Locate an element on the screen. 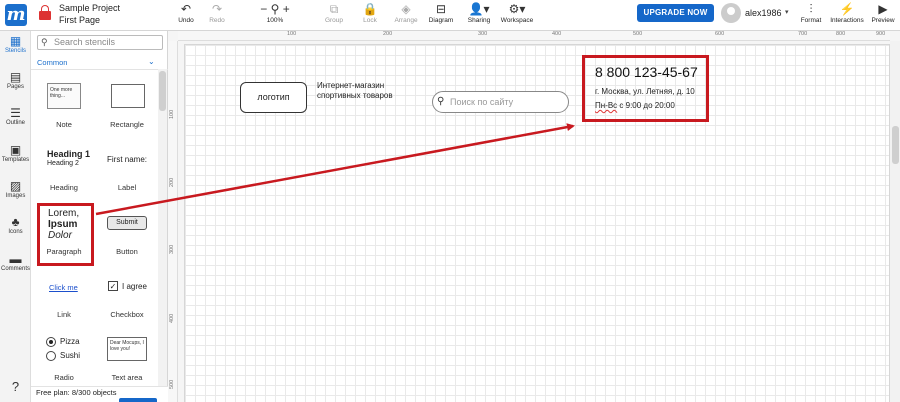 This screenshot has height=402, width=900. annotation-arrow is located at coordinates (335, 169).